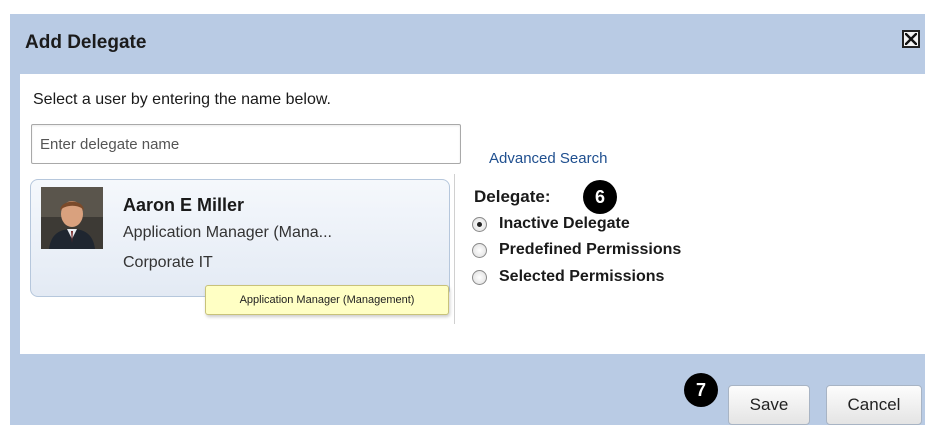  What do you see at coordinates (72, 218) in the screenshot?
I see `avatar` at bounding box center [72, 218].